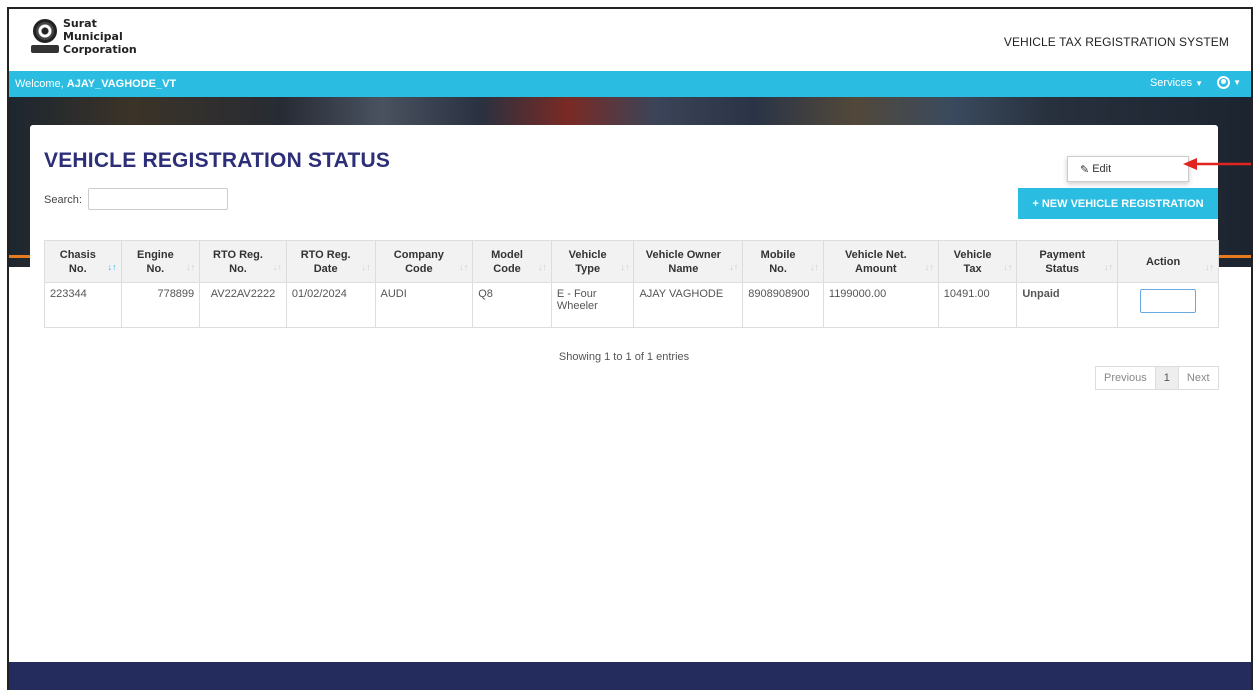  Describe the element at coordinates (41, 84) in the screenshot. I see `welcome-prefix: Welcome,` at that location.